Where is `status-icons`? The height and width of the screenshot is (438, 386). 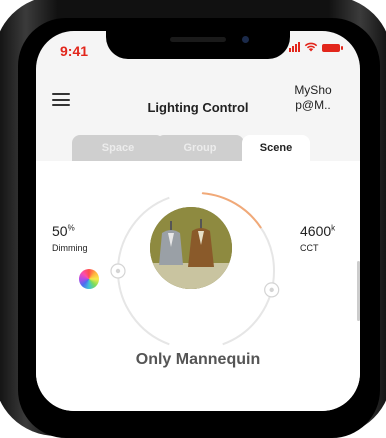
status-icons is located at coordinates (316, 47).